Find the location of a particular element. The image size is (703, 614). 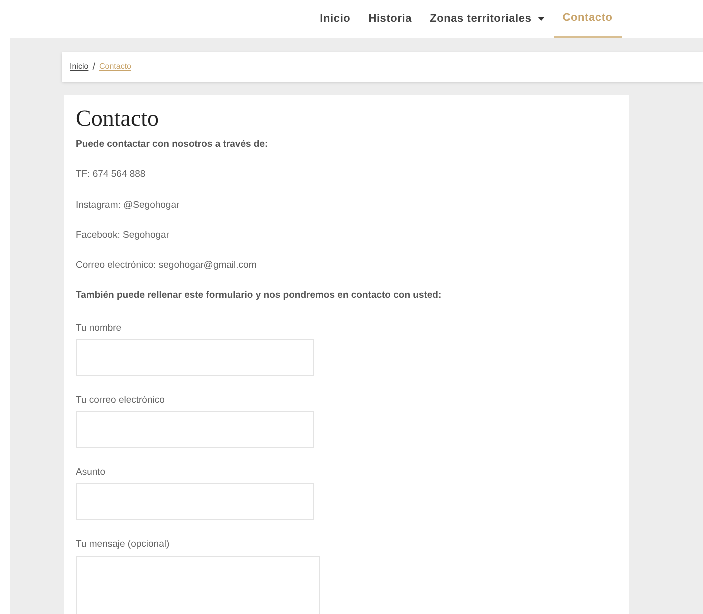

contact-line: Instagram: @Segohogar is located at coordinates (128, 205).